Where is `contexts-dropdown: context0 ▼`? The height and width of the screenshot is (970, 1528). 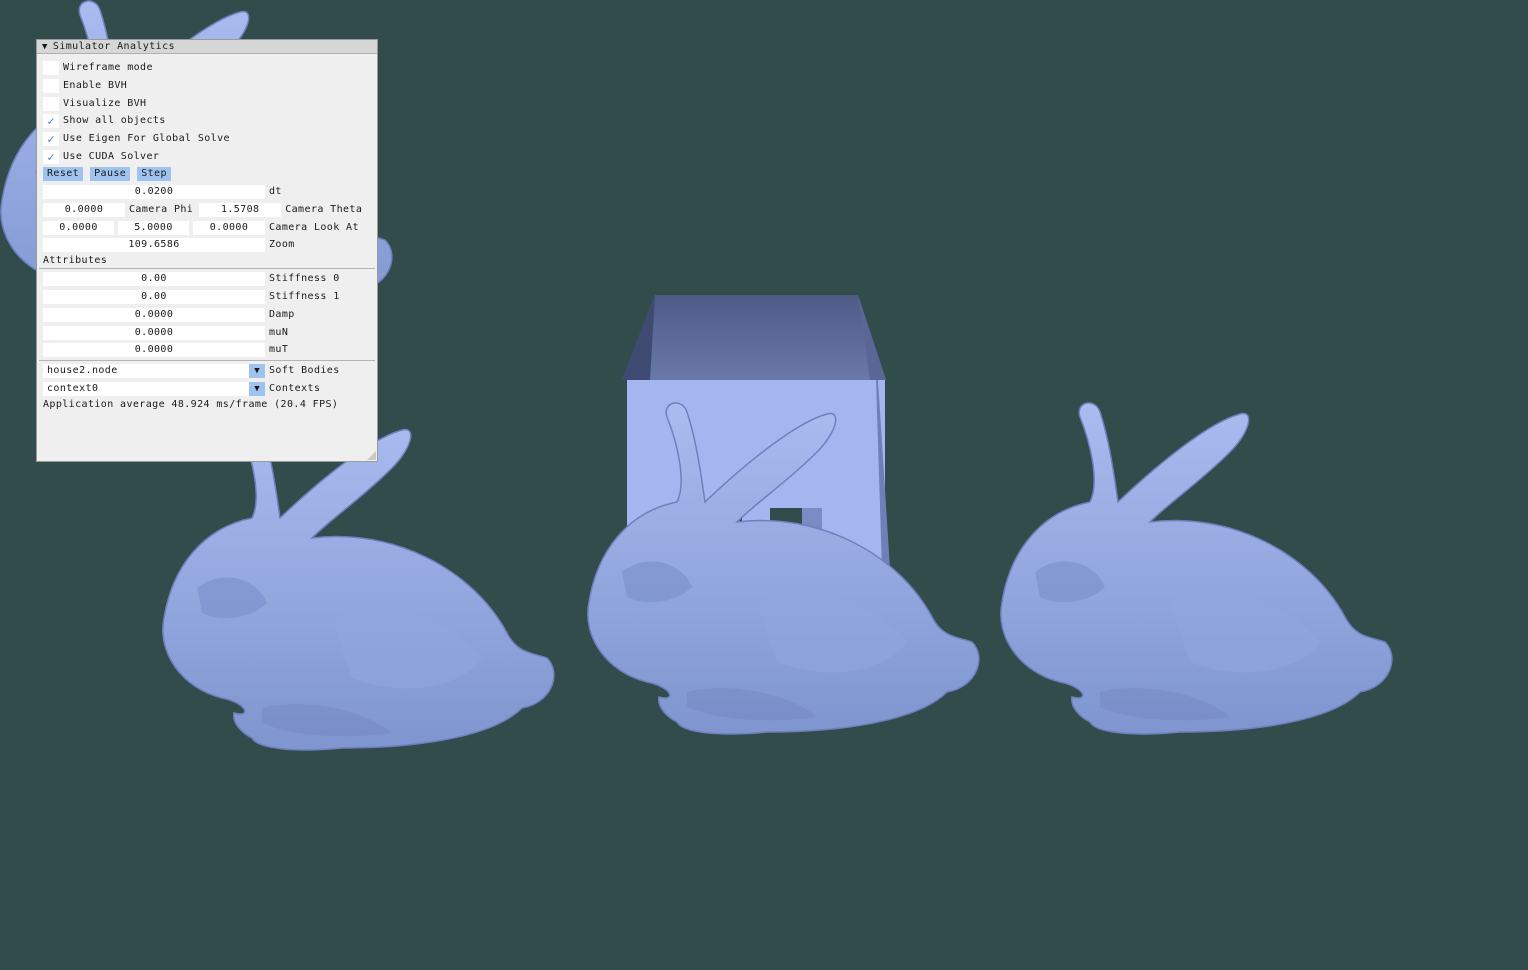
contexts-dropdown: context0 ▼ is located at coordinates (154, 388).